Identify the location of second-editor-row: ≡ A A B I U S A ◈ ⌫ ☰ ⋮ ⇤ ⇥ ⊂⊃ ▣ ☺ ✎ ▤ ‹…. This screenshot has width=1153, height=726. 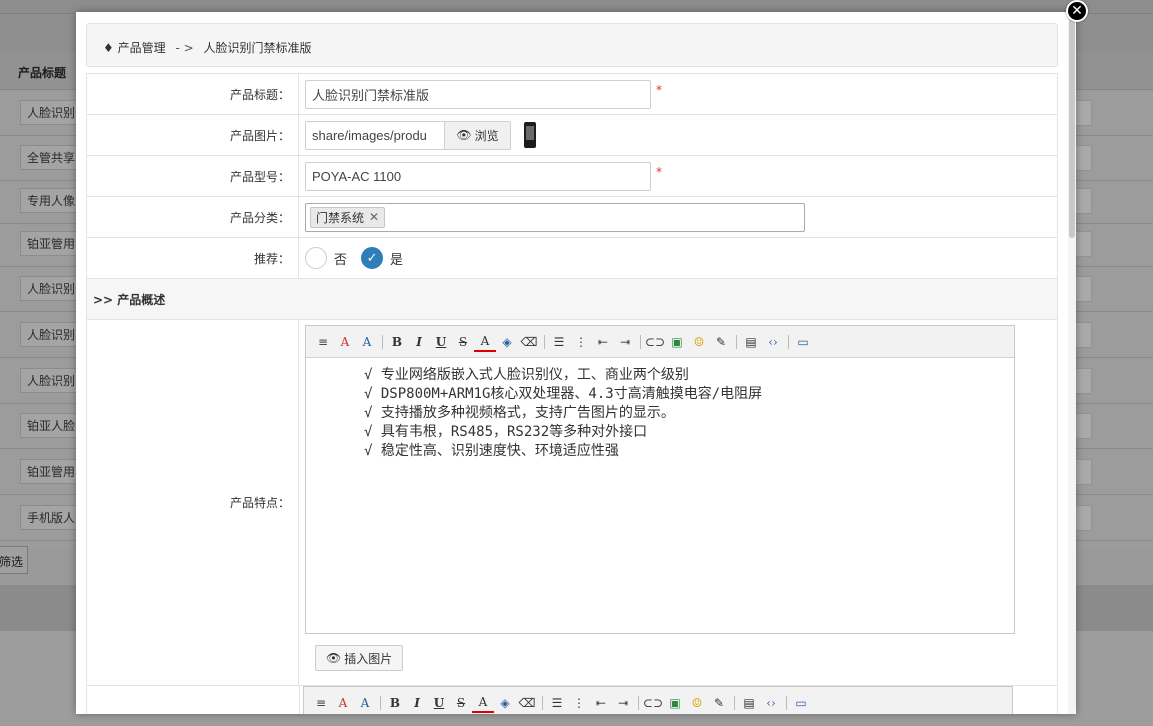
(572, 700).